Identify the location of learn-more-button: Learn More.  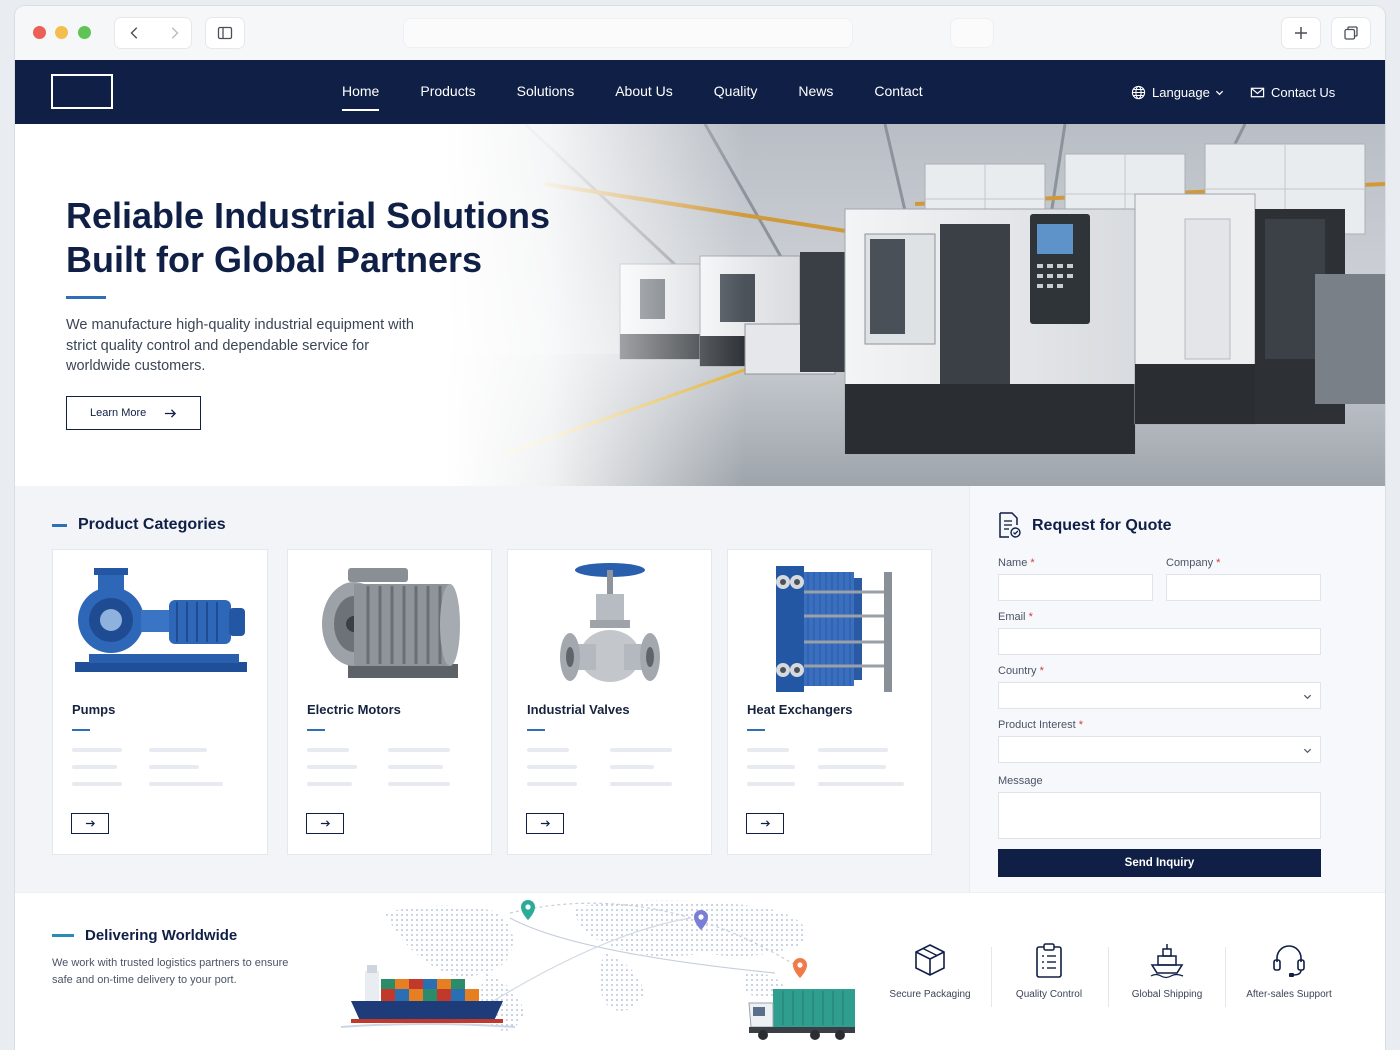
(133, 413).